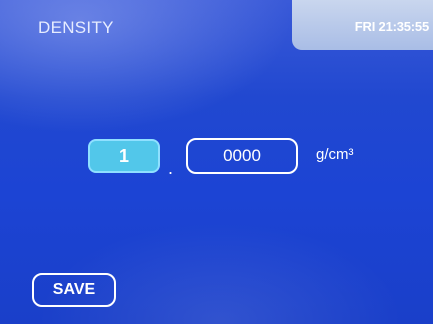 Image resolution: width=433 pixels, height=324 pixels. What do you see at coordinates (124, 156) in the screenshot?
I see `density-integer-field: 1` at bounding box center [124, 156].